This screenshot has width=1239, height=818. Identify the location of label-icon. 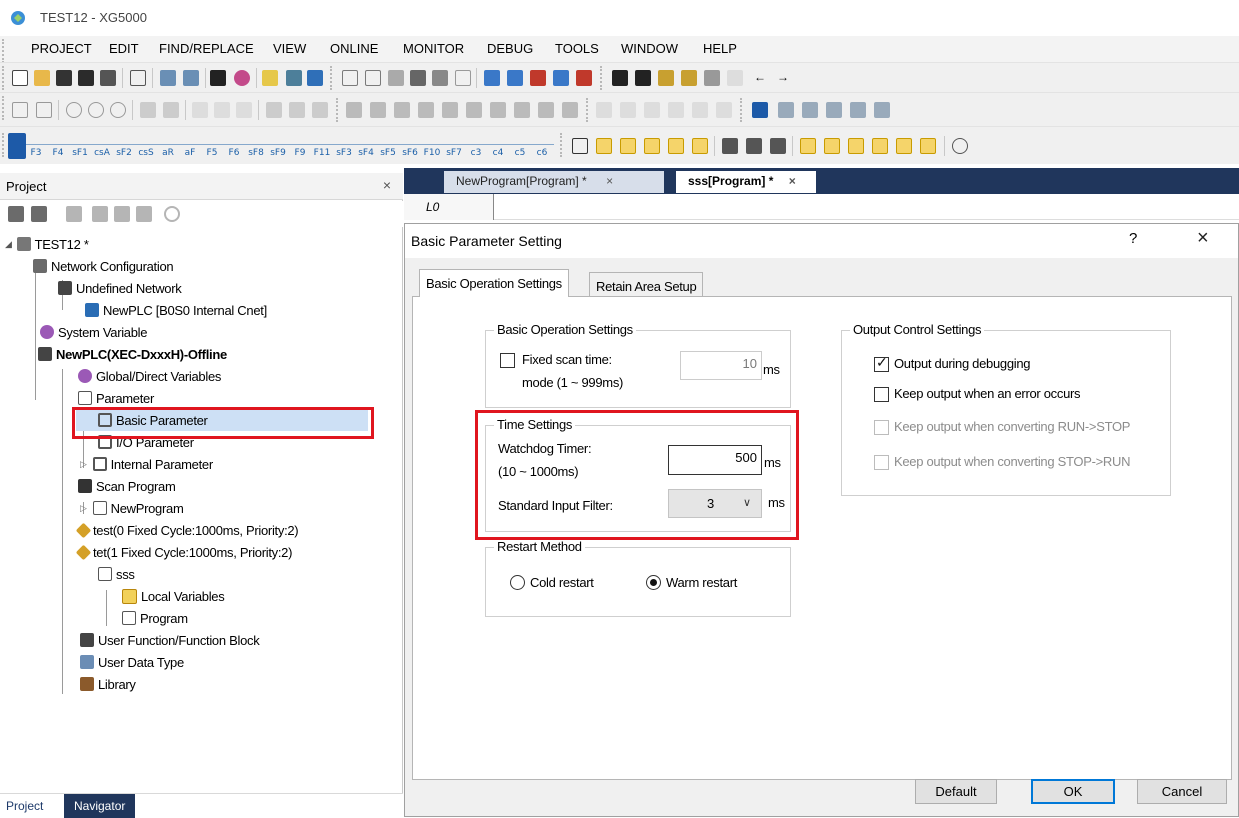
(700, 110).